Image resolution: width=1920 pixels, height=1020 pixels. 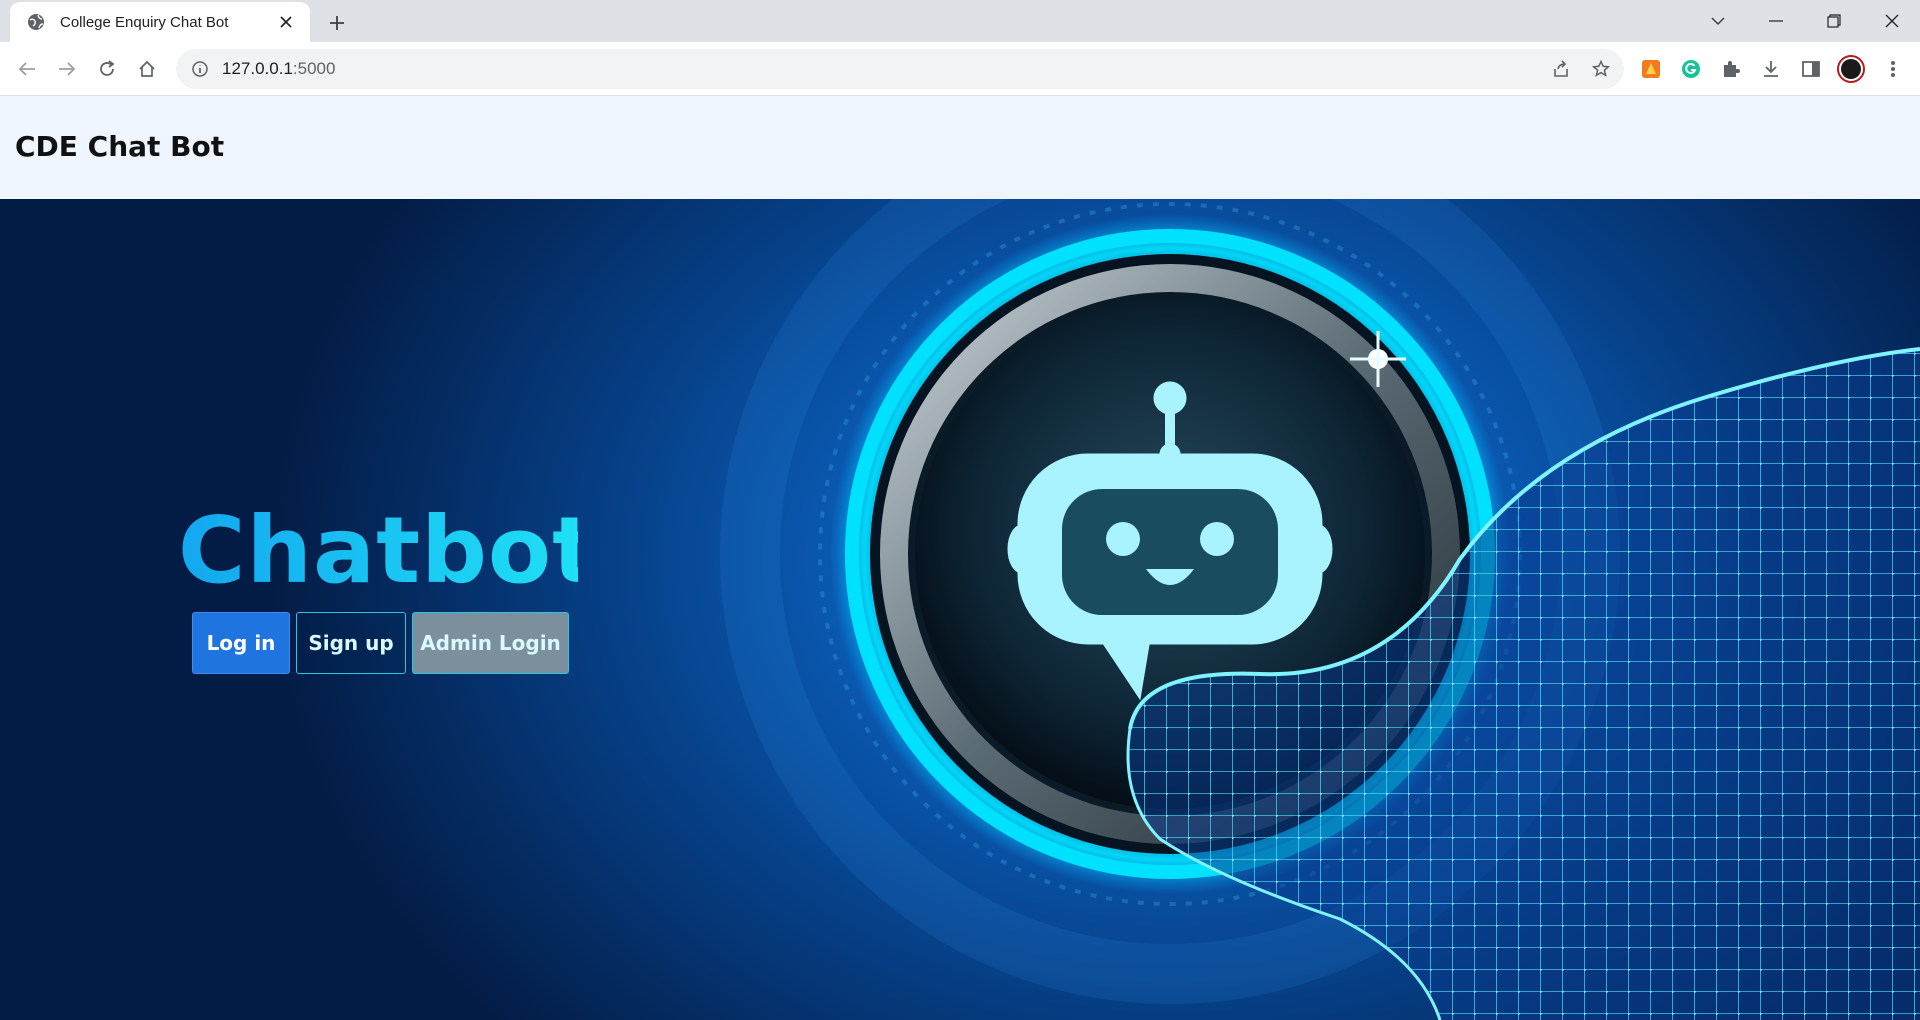 What do you see at coordinates (1691, 69) in the screenshot?
I see `grammarly-icon` at bounding box center [1691, 69].